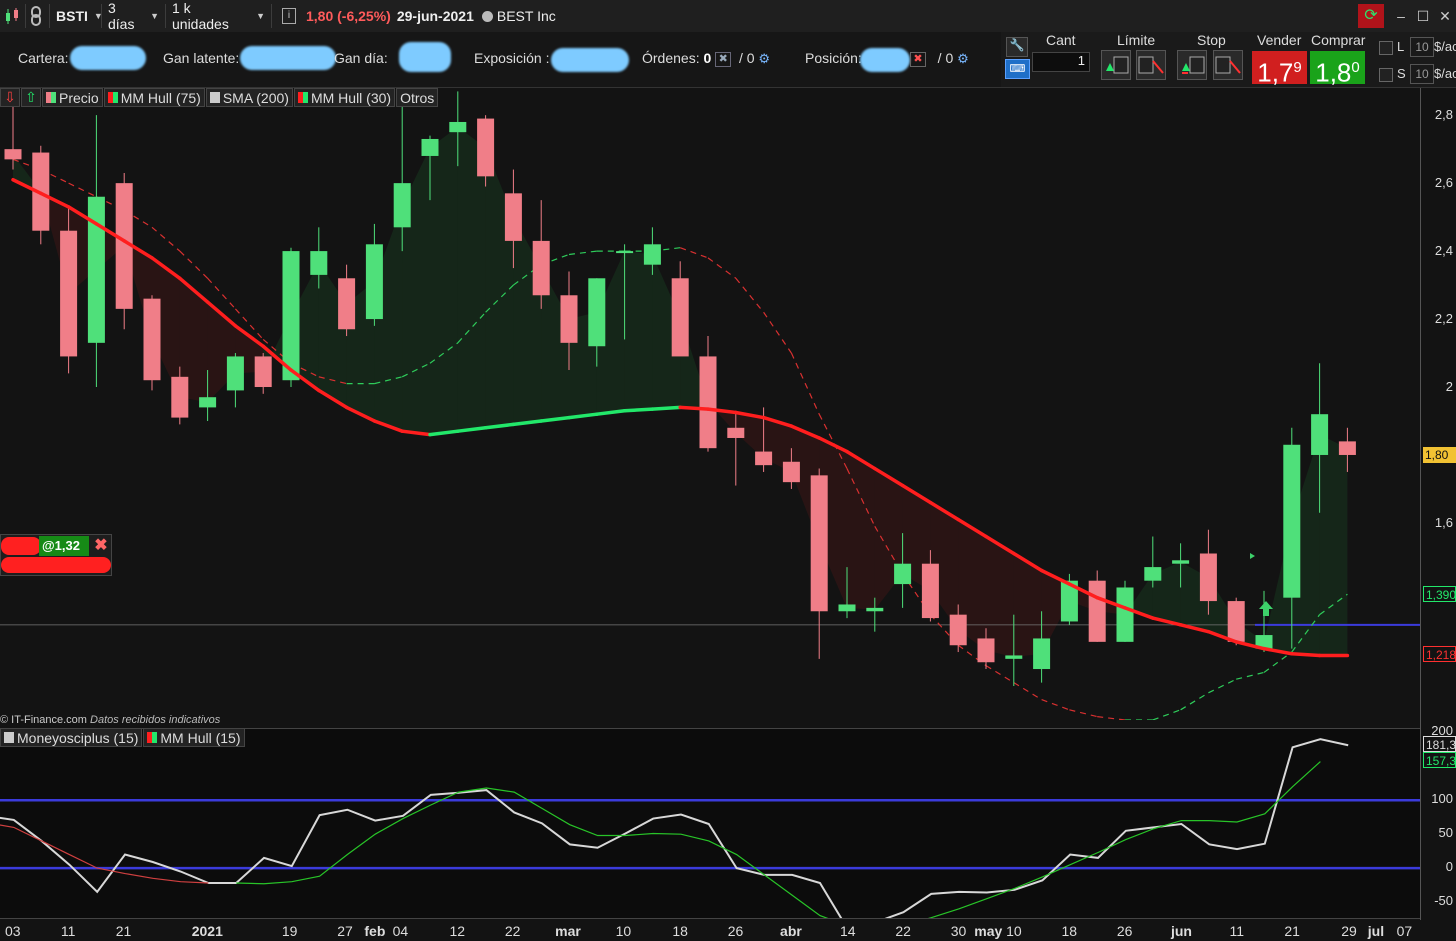 The width and height of the screenshot is (1456, 941). What do you see at coordinates (623, 931) in the screenshot?
I see `x-tick-label: 10` at bounding box center [623, 931].